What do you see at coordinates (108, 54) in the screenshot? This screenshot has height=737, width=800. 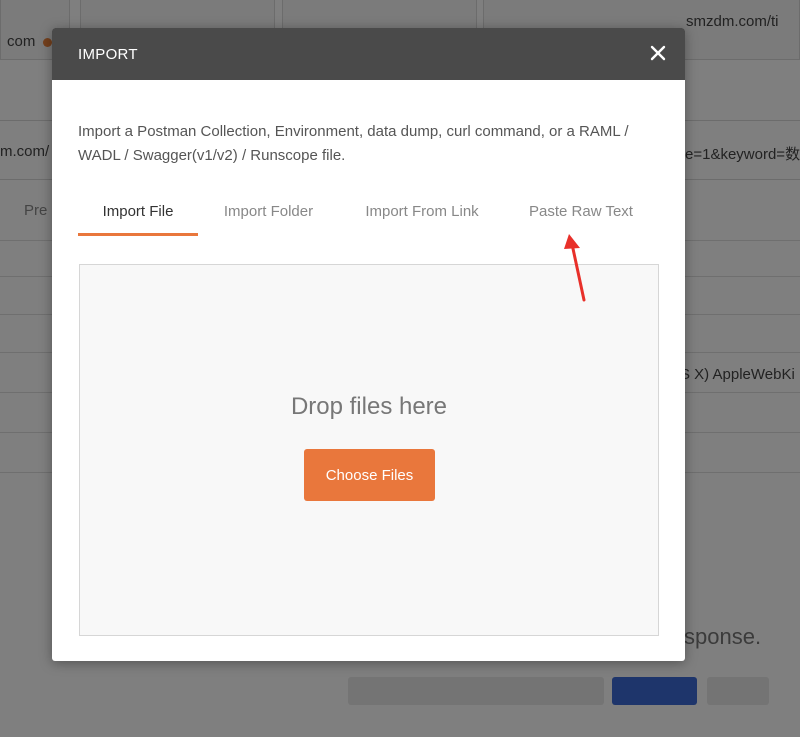 I see `modal-title: IMPORT` at bounding box center [108, 54].